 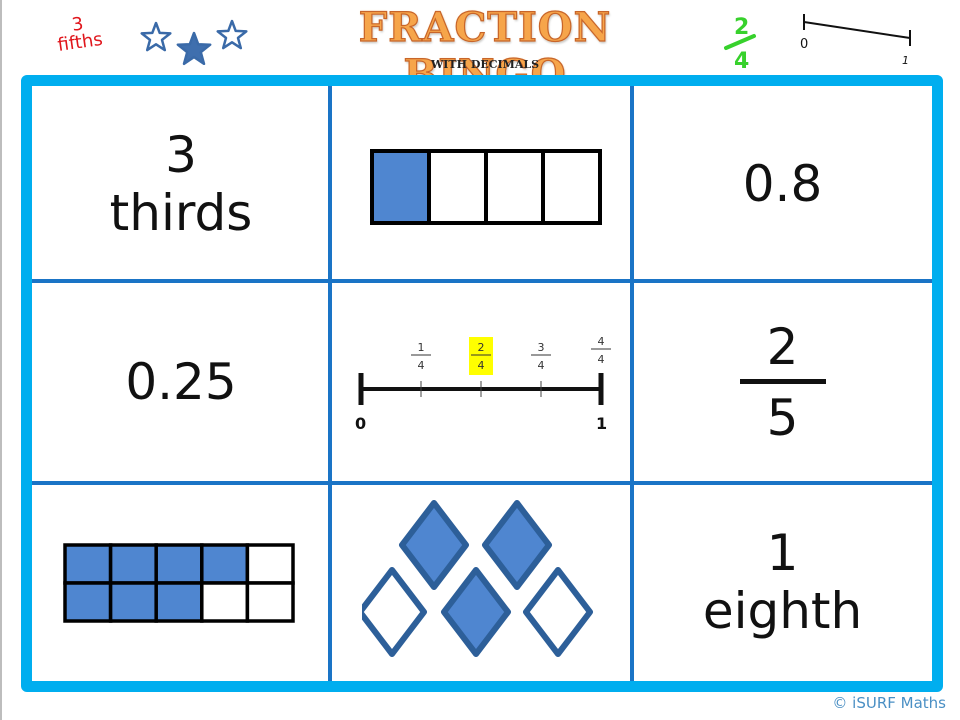 I want to click on bingo-cell-fraction-2-5: 2 5, so click(x=782, y=382).